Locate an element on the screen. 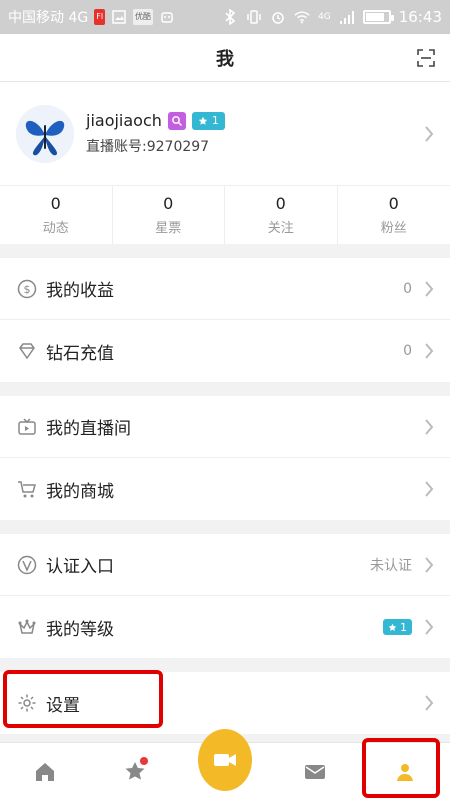 This screenshot has height=800, width=450. signal-icon is located at coordinates (347, 17).